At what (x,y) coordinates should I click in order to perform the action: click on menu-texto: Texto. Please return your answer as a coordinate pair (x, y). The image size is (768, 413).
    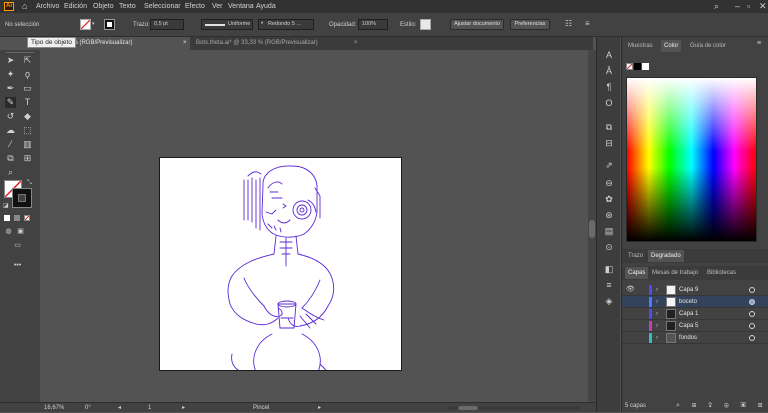
    Looking at the image, I should click on (127, 6).